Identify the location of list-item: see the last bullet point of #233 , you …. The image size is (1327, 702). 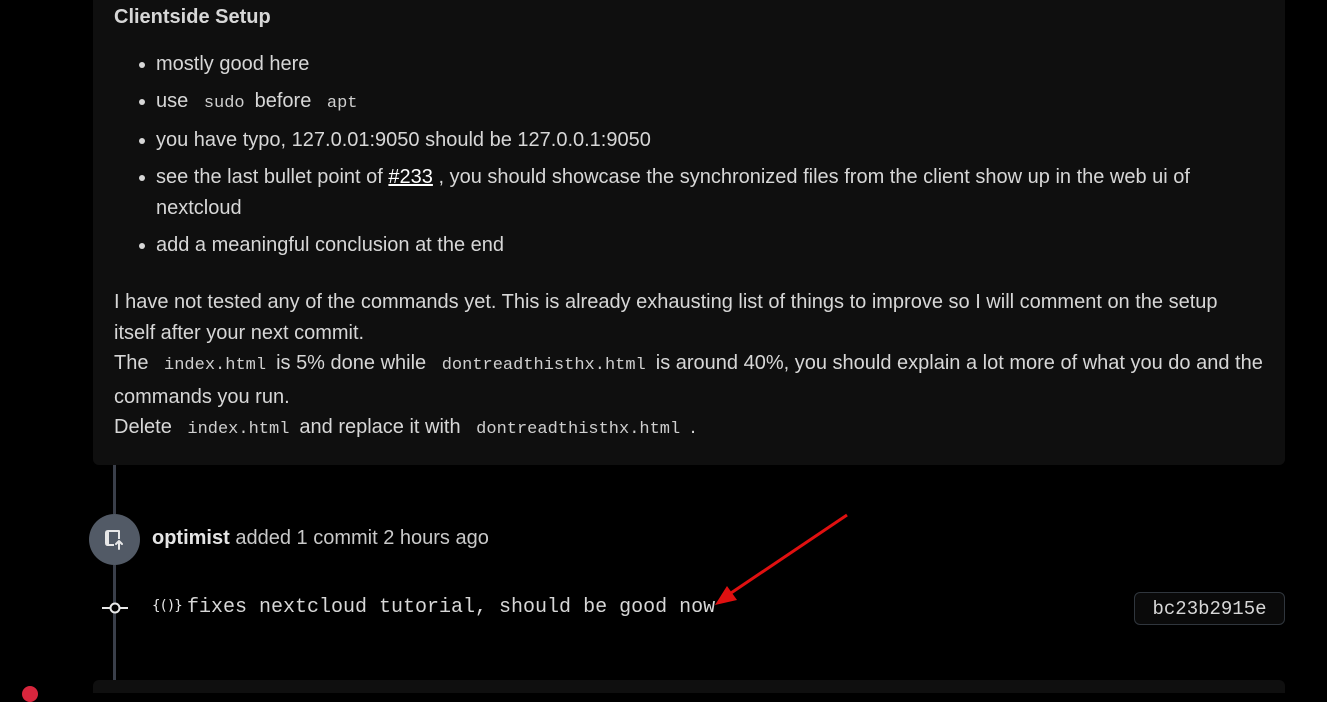
(701, 193).